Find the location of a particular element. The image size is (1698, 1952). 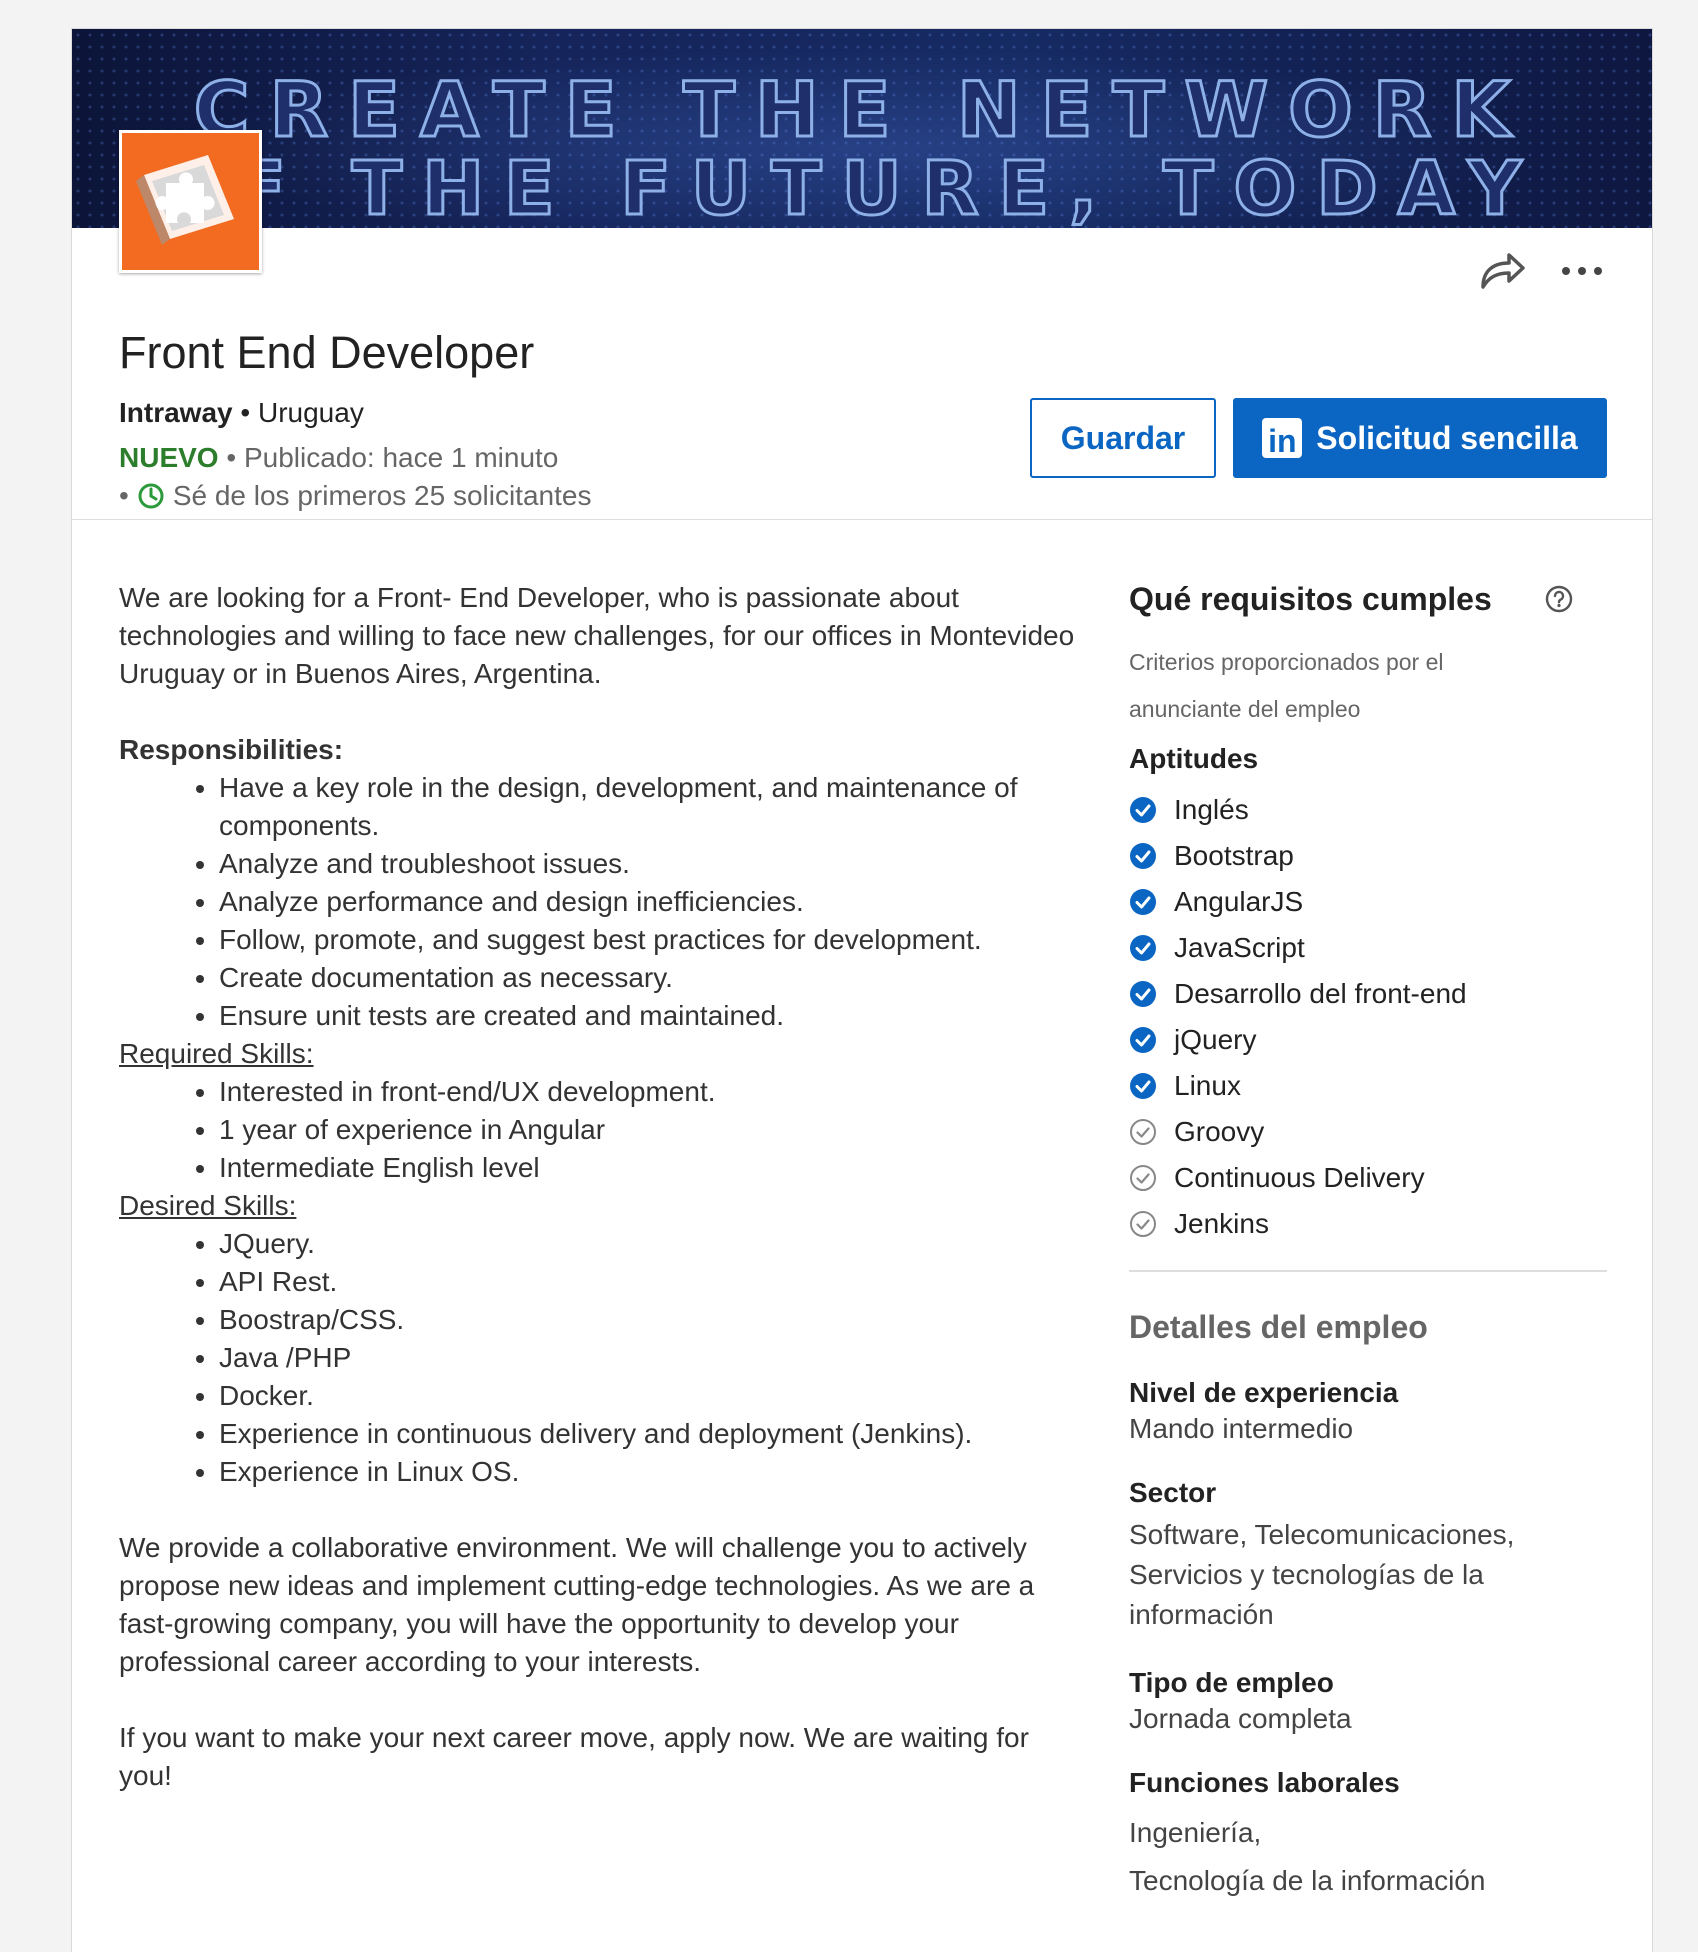

company-name: Intraway is located at coordinates (176, 412).